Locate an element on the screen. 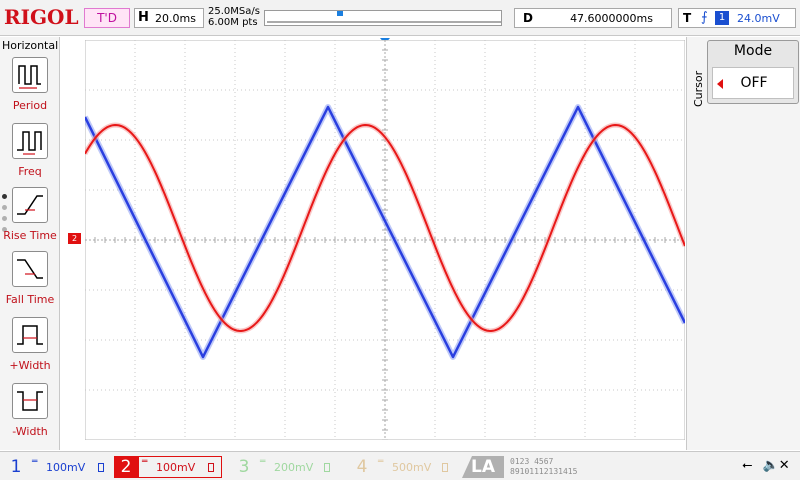  ch1-bandwidth-icon is located at coordinates (101, 467).